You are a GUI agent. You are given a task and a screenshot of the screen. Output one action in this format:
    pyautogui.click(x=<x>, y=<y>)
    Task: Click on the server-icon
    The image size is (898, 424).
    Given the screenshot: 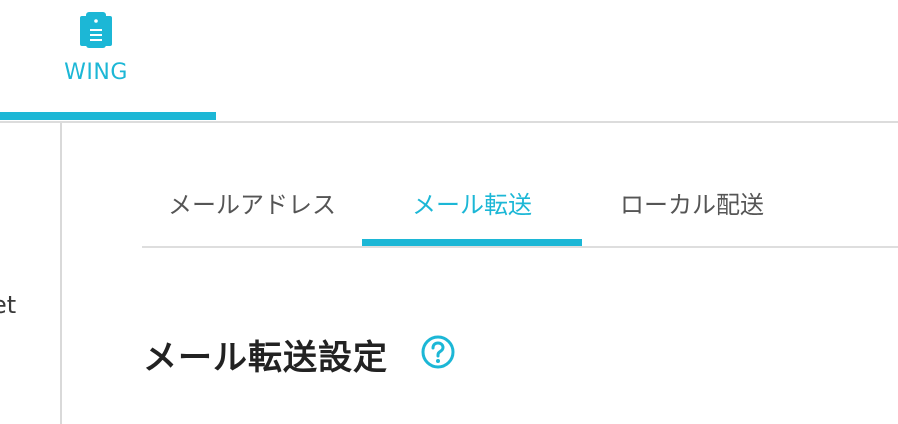 What is the action you would take?
    pyautogui.click(x=96, y=30)
    